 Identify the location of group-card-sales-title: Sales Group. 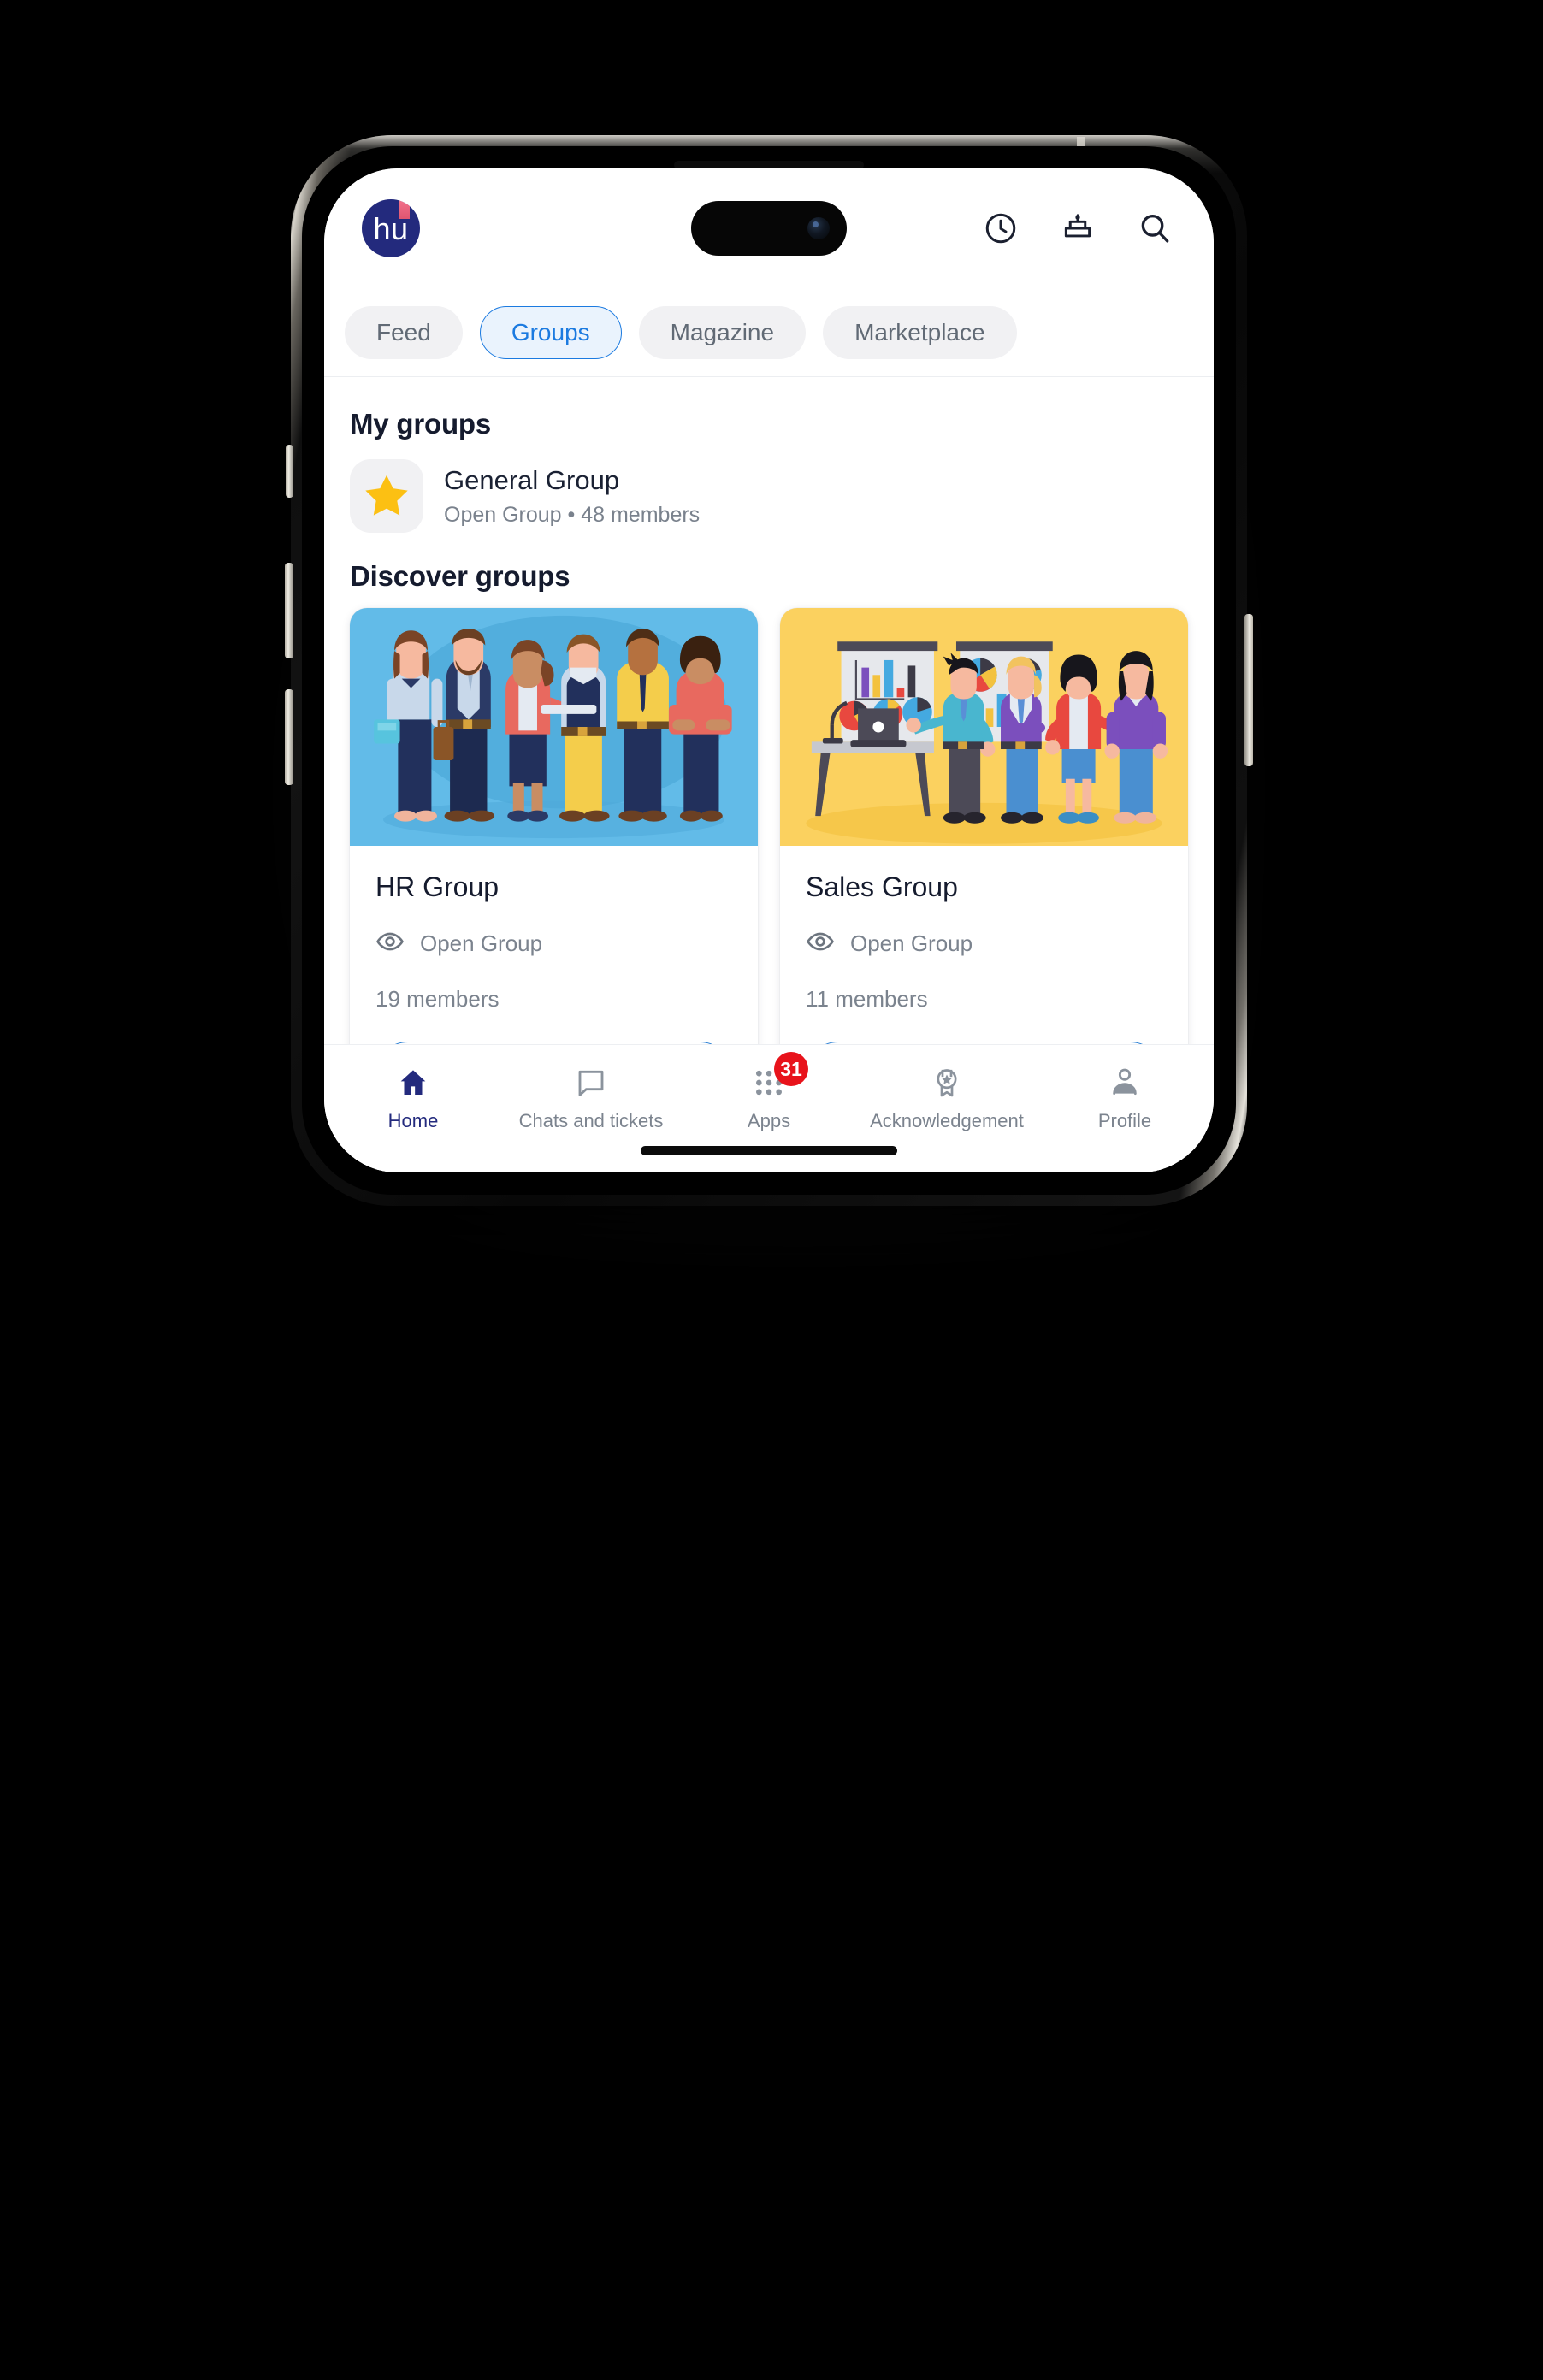
(882, 887).